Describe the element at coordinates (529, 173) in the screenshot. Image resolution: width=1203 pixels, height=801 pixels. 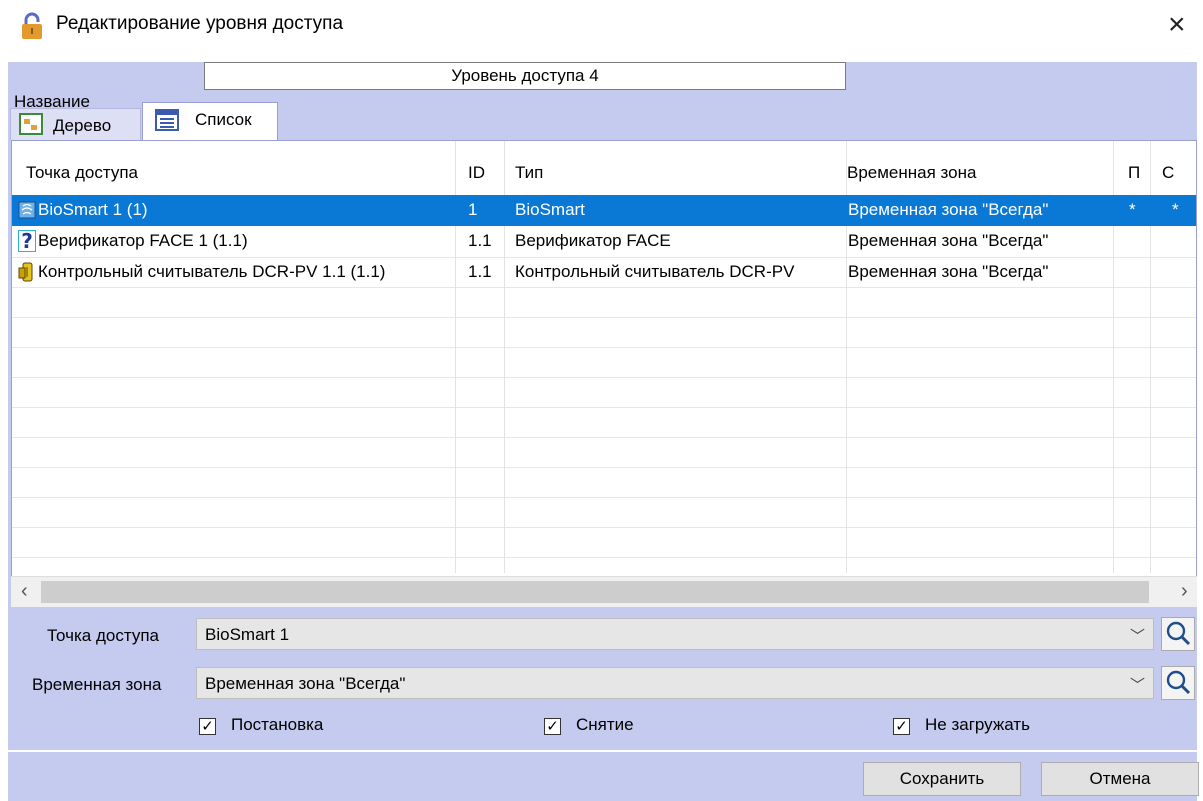
I see `column-header-type: Тип` at that location.